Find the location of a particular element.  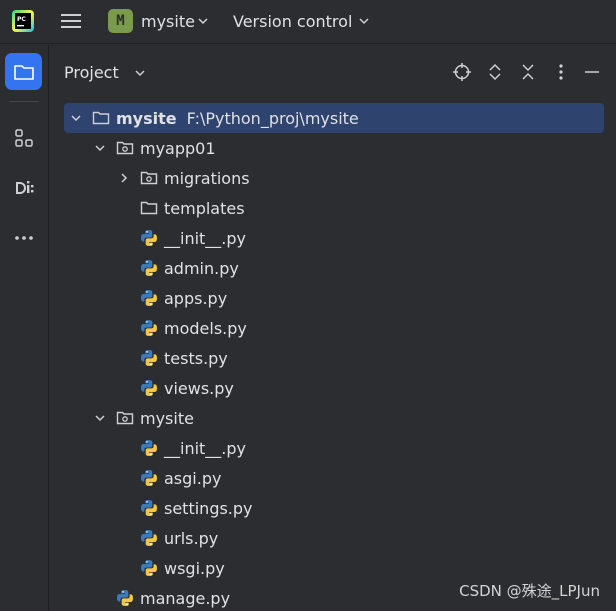

tree-item-label: templates is located at coordinates (204, 208).